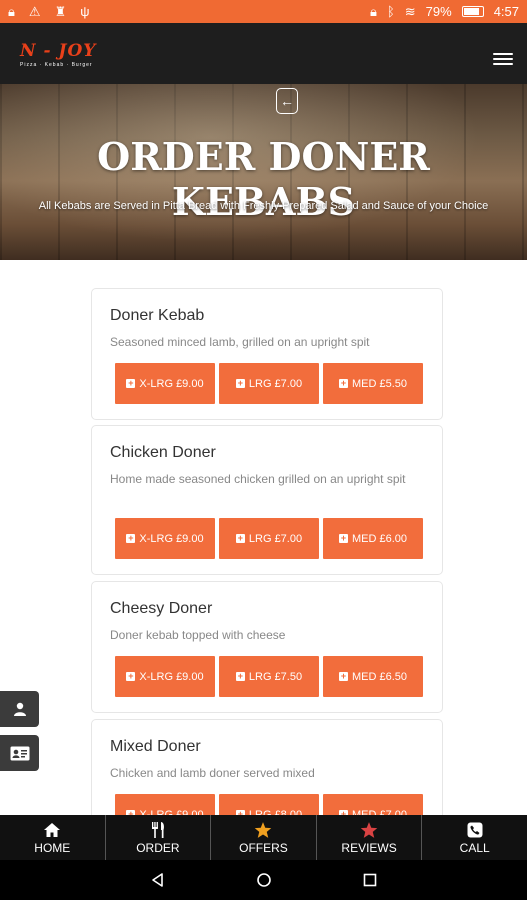 The image size is (527, 900). Describe the element at coordinates (163, 452) in the screenshot. I see `item-name: Chicken Doner` at that location.